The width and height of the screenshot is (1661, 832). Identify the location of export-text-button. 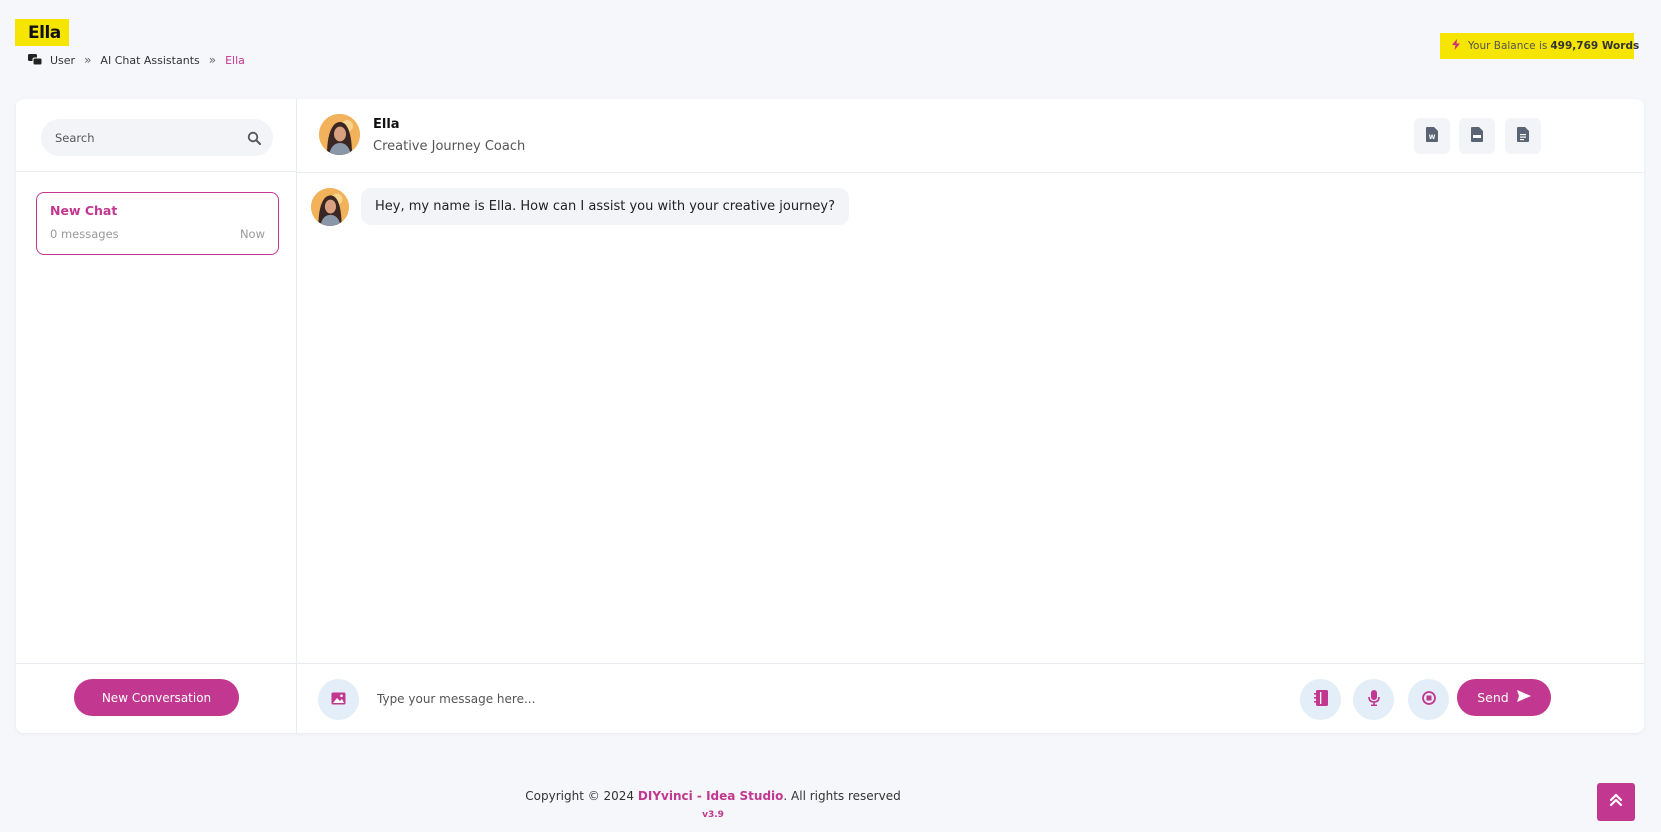
(1523, 136).